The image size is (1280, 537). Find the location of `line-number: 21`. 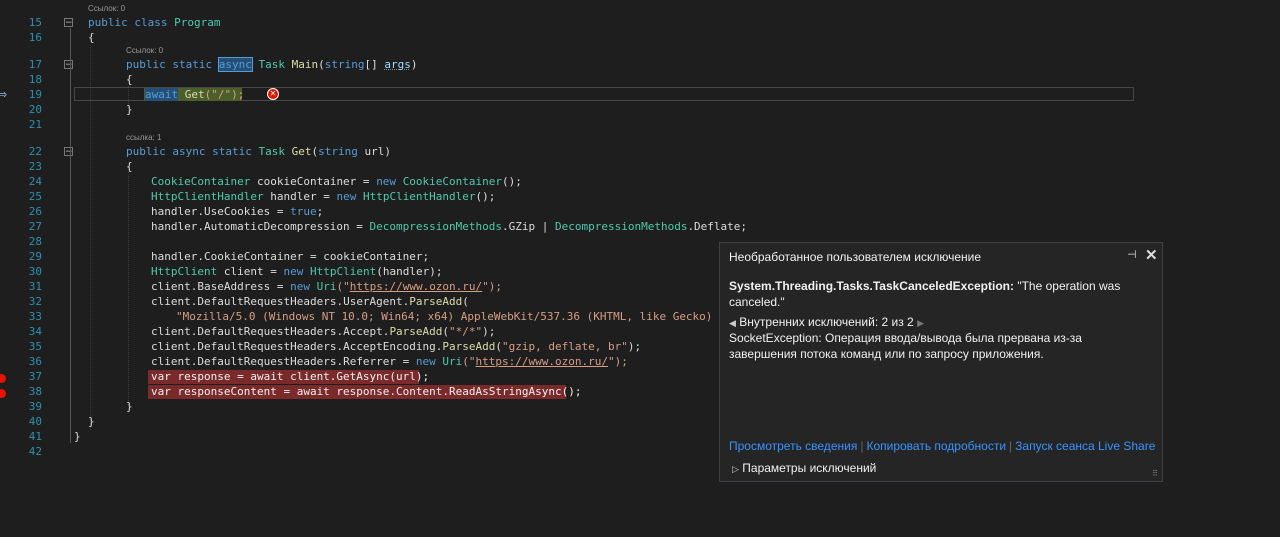

line-number: 21 is located at coordinates (35, 124).